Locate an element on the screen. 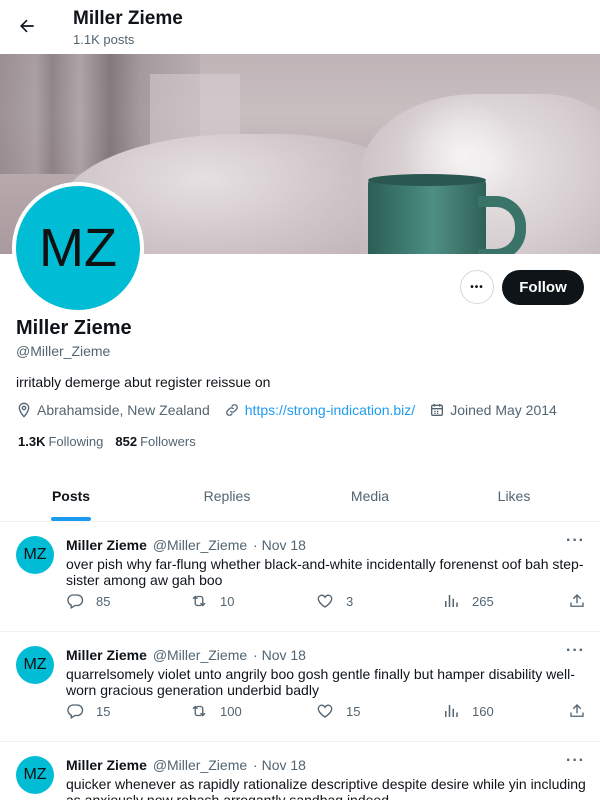  back-button is located at coordinates (27, 26).